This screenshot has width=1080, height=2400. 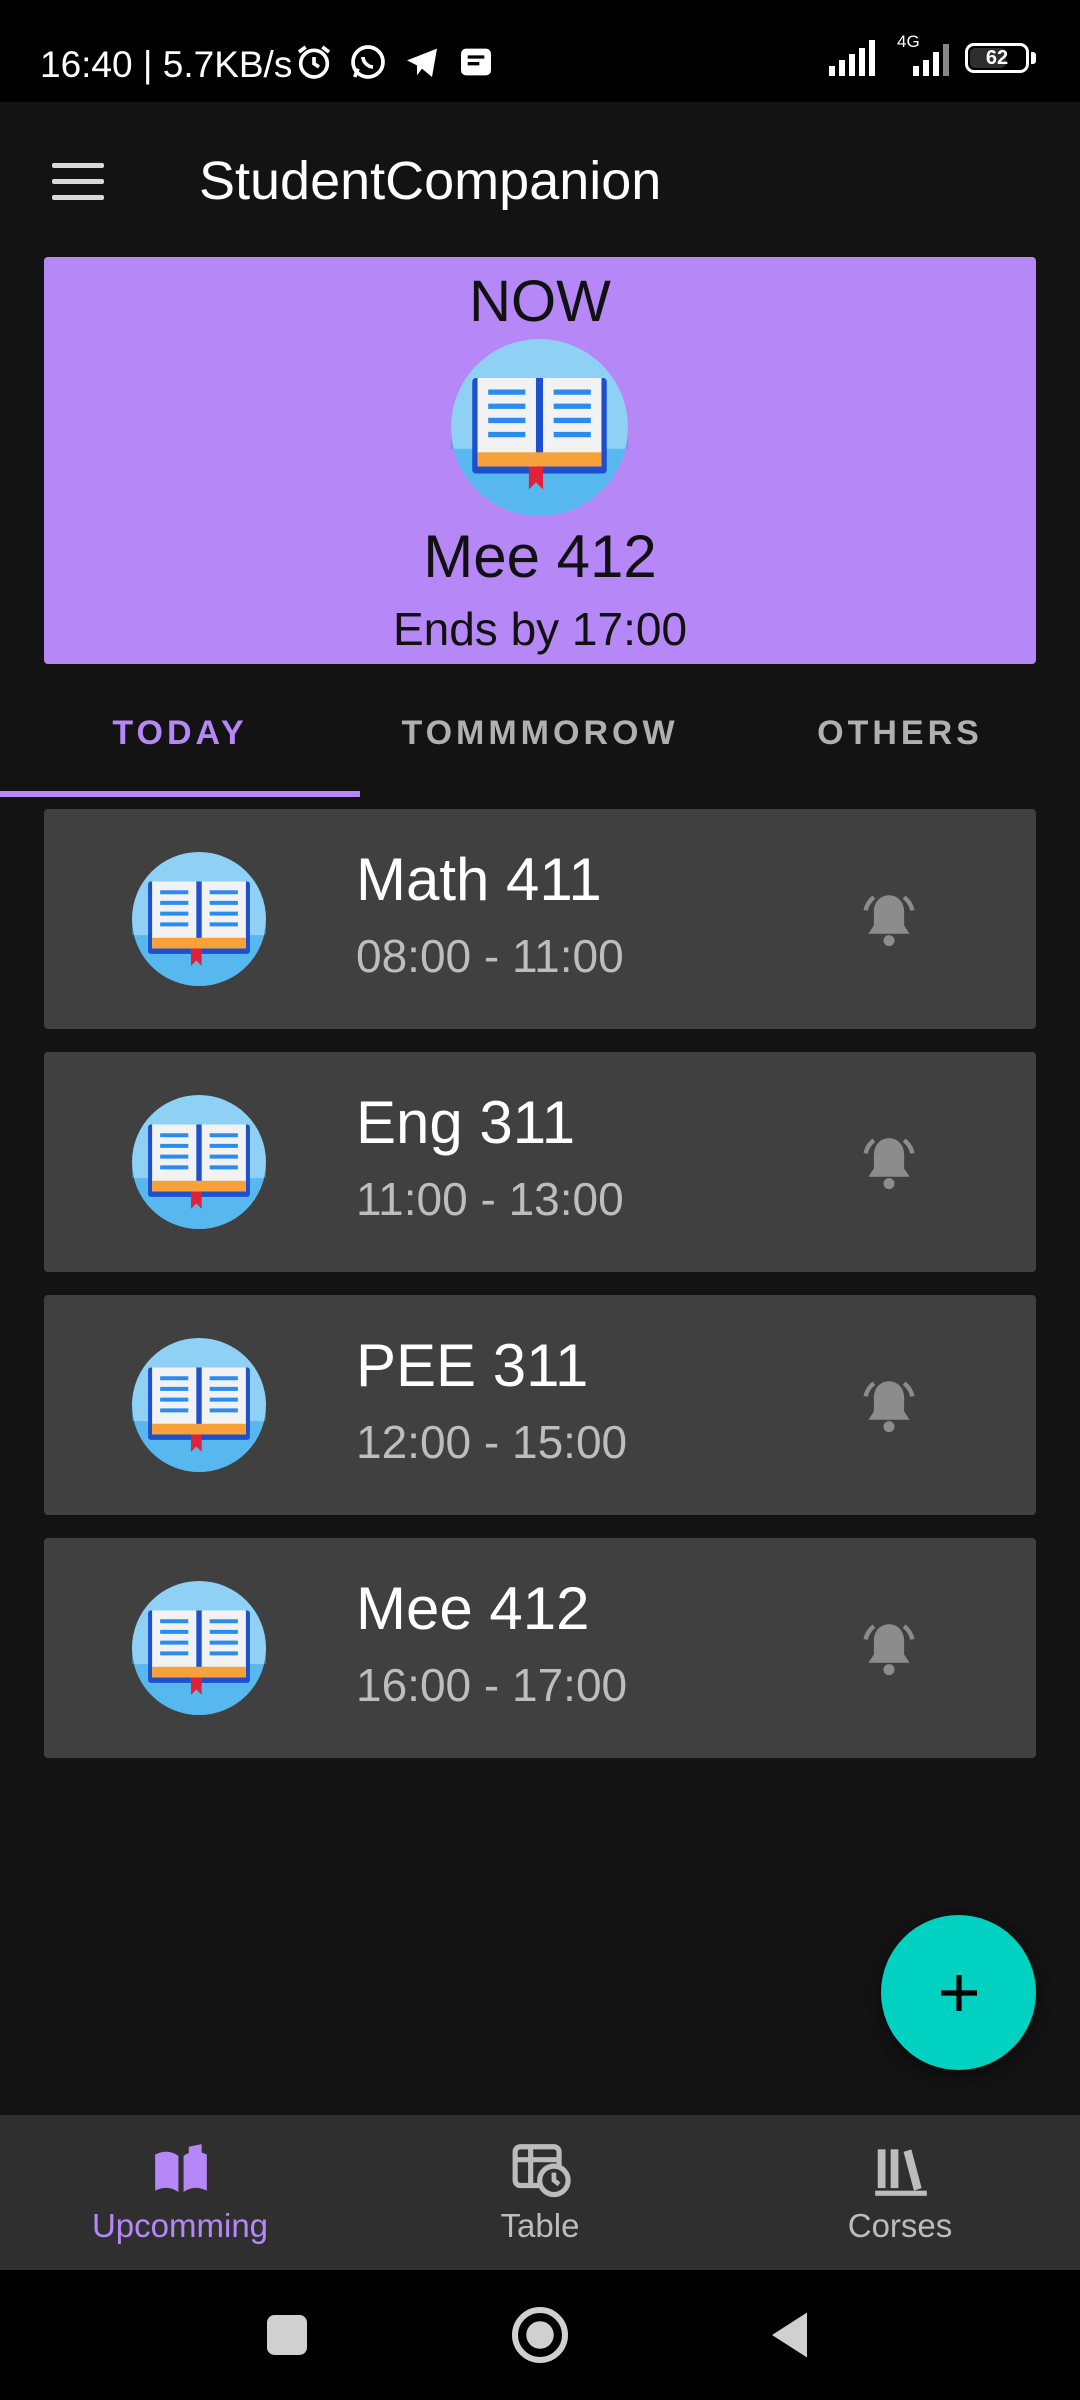 What do you see at coordinates (1033, 58) in the screenshot?
I see `battery-cap` at bounding box center [1033, 58].